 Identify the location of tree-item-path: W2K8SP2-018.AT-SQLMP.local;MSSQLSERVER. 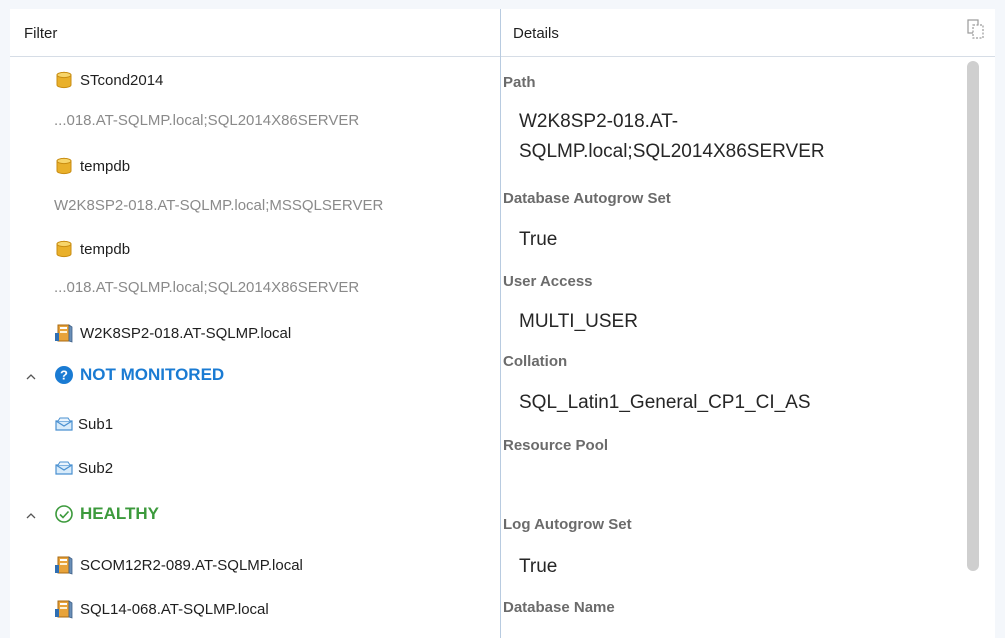
(219, 205).